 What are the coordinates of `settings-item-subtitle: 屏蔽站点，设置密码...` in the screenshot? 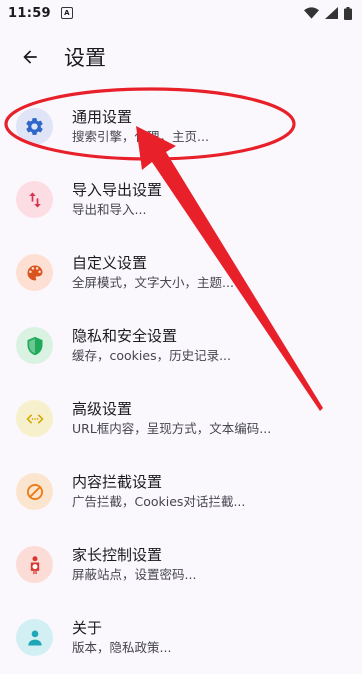 It's located at (134, 574).